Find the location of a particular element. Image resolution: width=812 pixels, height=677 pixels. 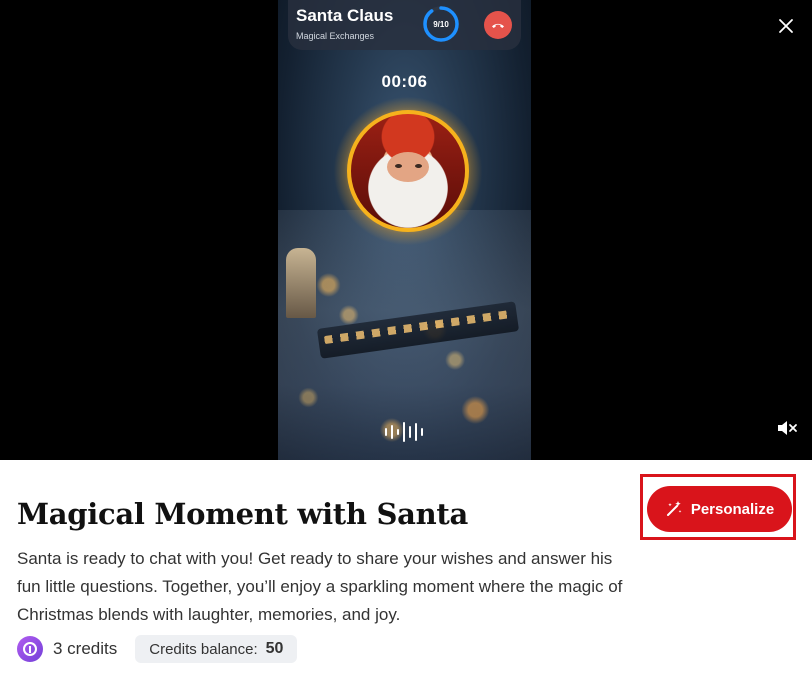

page-title: Magical Moment with Santa is located at coordinates (242, 514).